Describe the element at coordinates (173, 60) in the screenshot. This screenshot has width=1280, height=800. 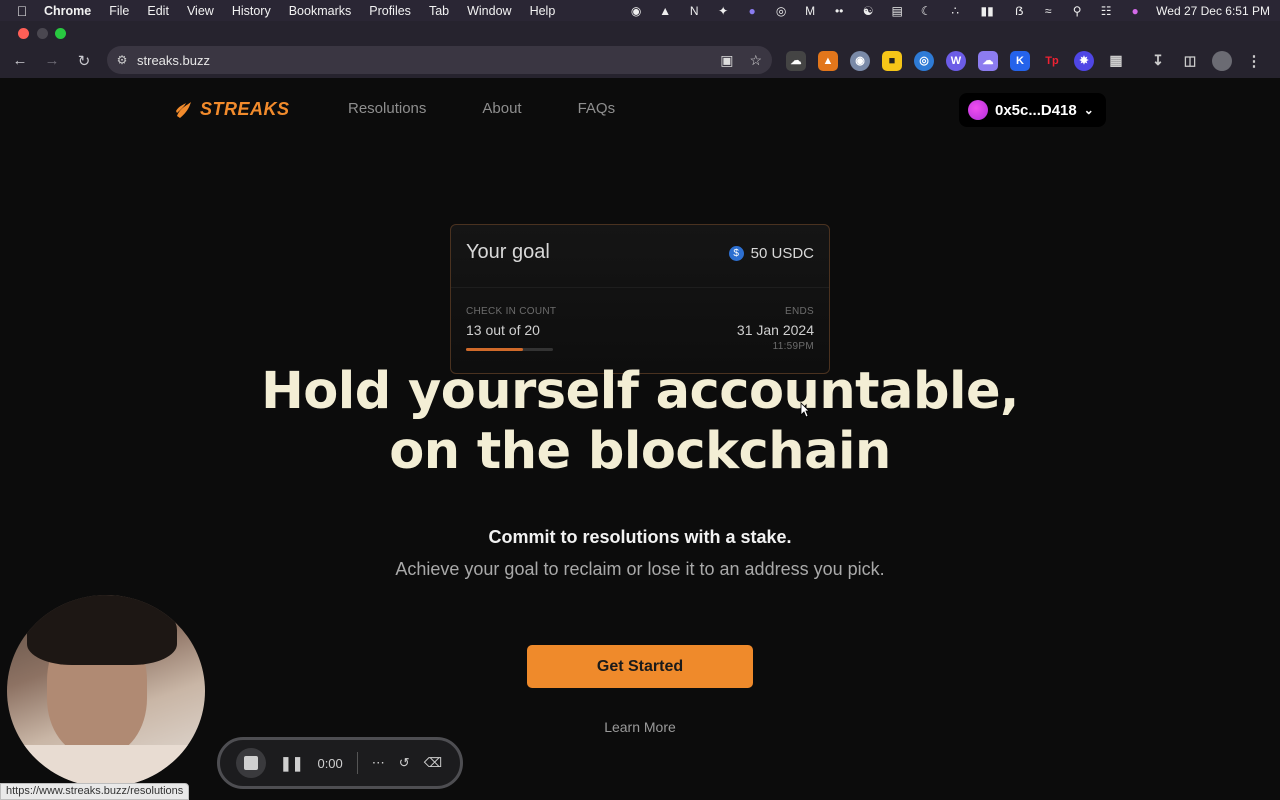
I see `address-url: streaks.buzz` at that location.